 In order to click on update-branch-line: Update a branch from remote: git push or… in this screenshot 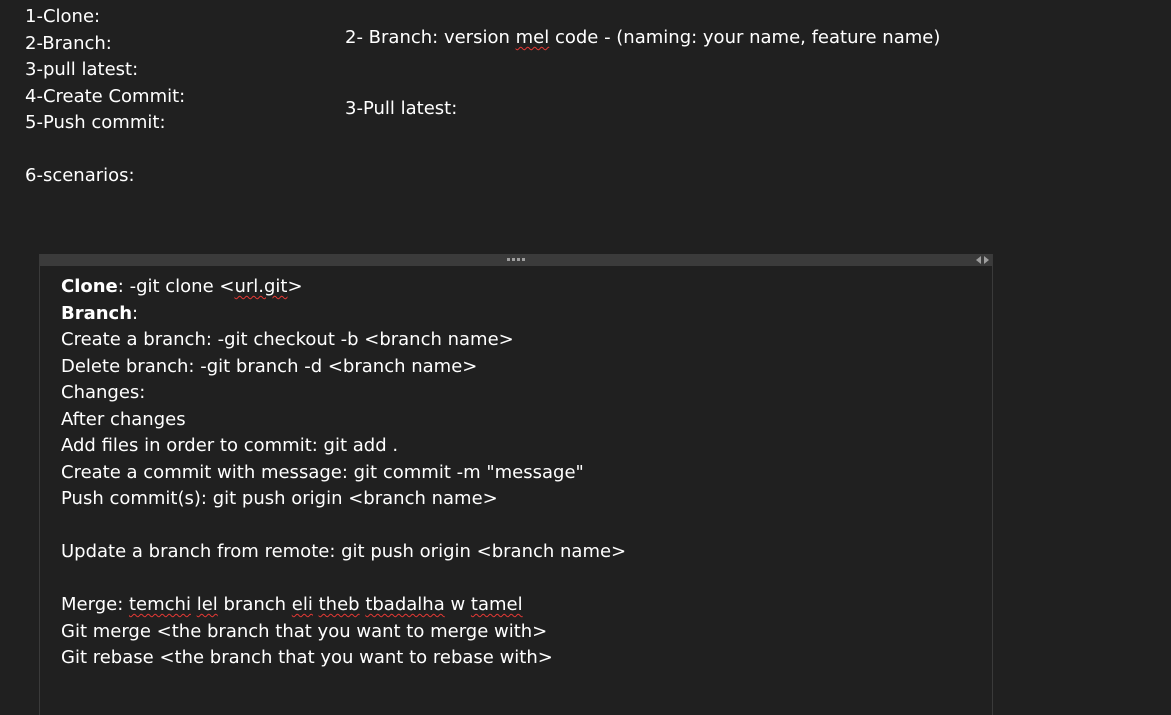, I will do `click(344, 551)`.